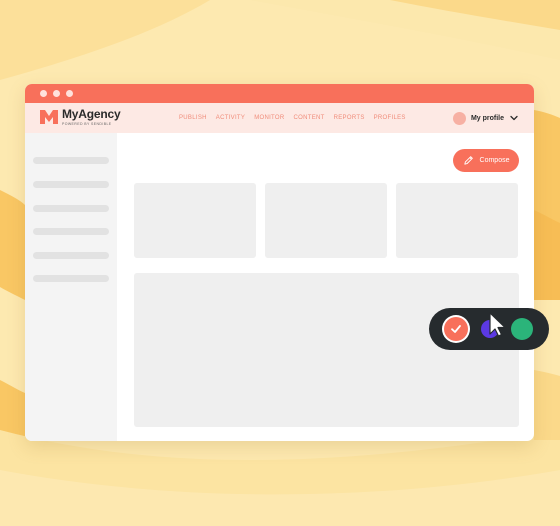  Describe the element at coordinates (71, 287) in the screenshot. I see `sidebar` at that location.